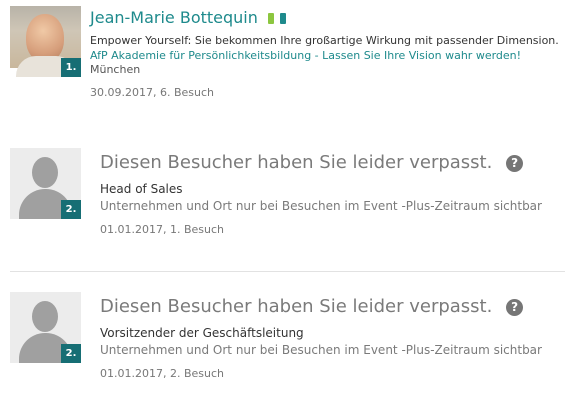 This screenshot has width=565, height=394. I want to click on visit-date: 30.09.2017, 6. Besuch, so click(152, 92).